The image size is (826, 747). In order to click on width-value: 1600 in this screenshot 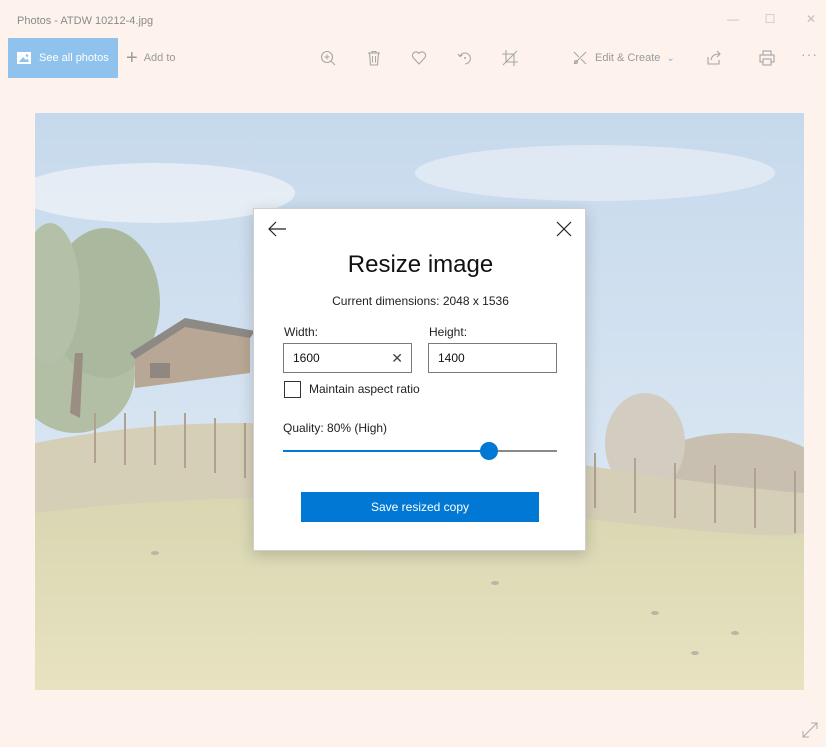, I will do `click(306, 358)`.